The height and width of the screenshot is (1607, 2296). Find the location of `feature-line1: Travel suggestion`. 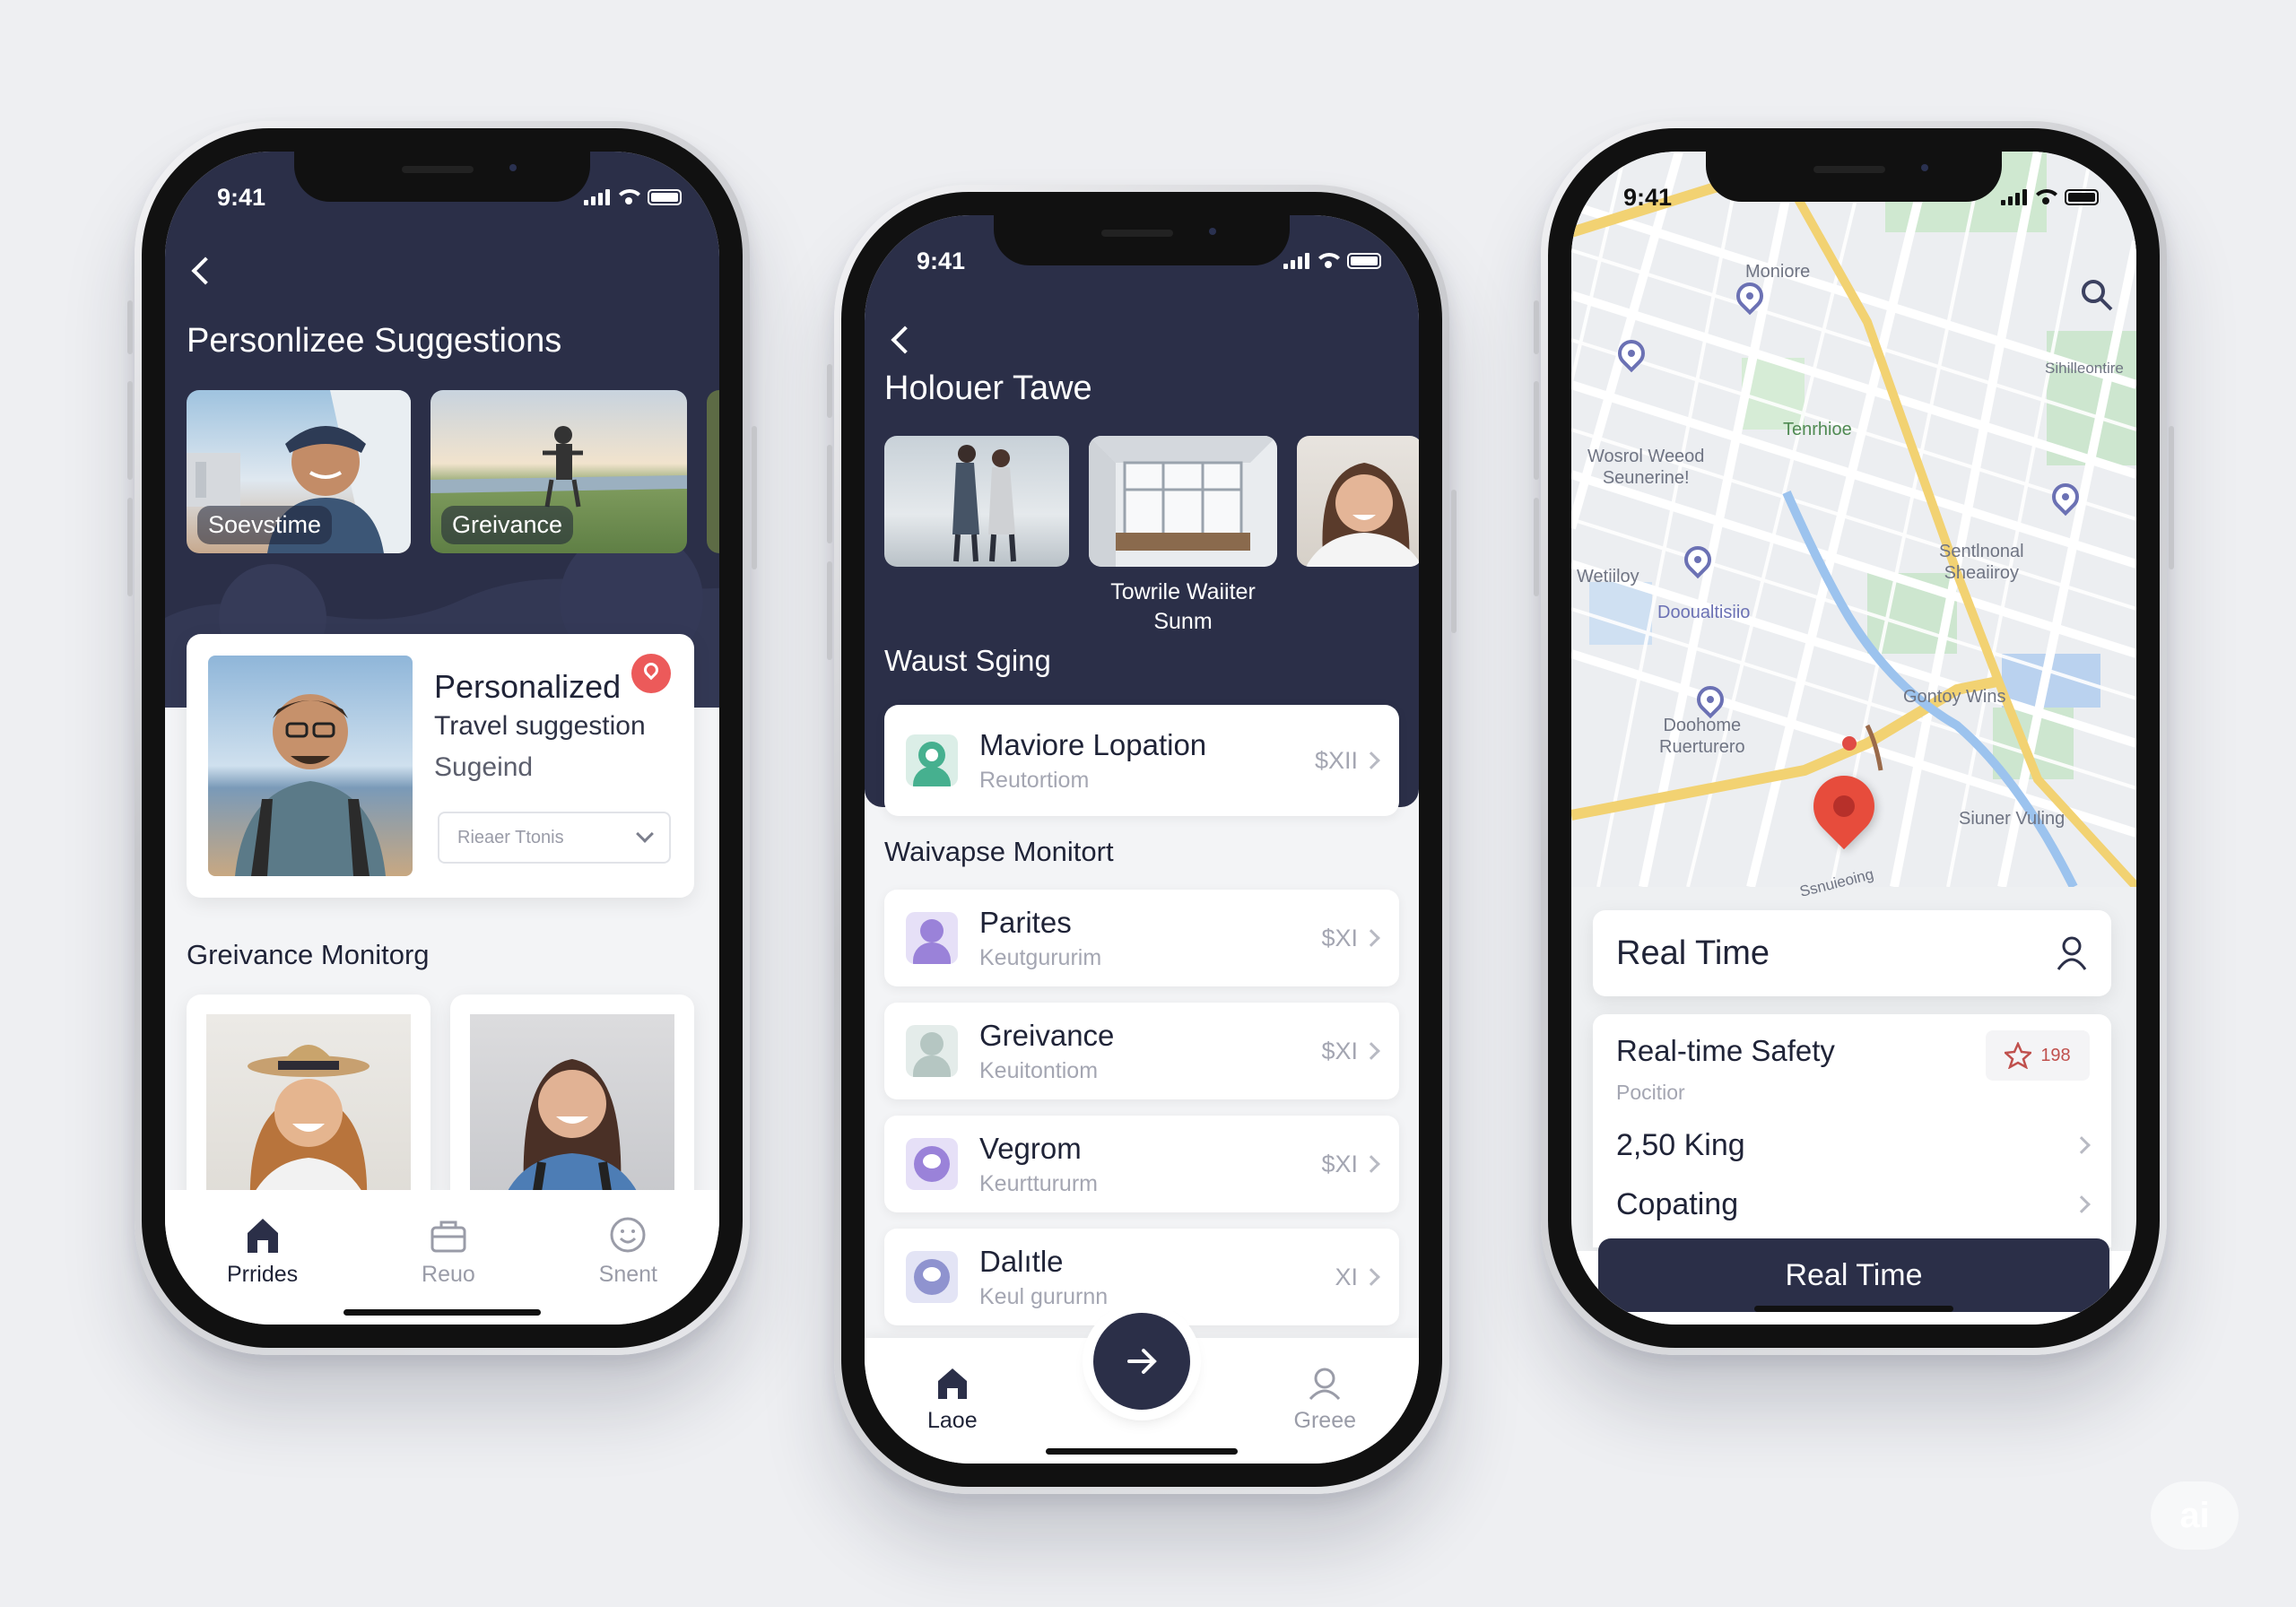

feature-line1: Travel suggestion is located at coordinates (540, 726).